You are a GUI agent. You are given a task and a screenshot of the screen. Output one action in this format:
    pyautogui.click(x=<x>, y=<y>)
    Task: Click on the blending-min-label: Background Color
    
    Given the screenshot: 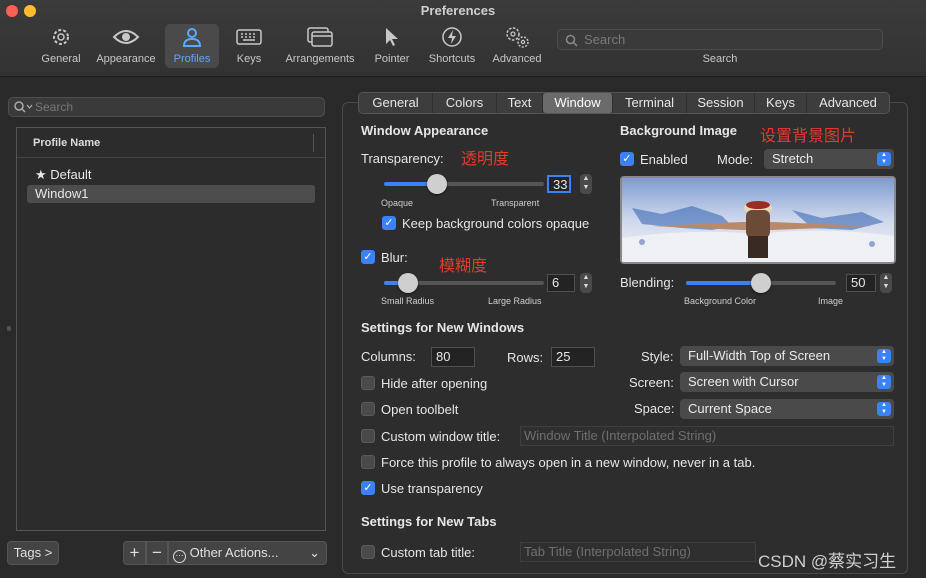 What is the action you would take?
    pyautogui.click(x=720, y=301)
    